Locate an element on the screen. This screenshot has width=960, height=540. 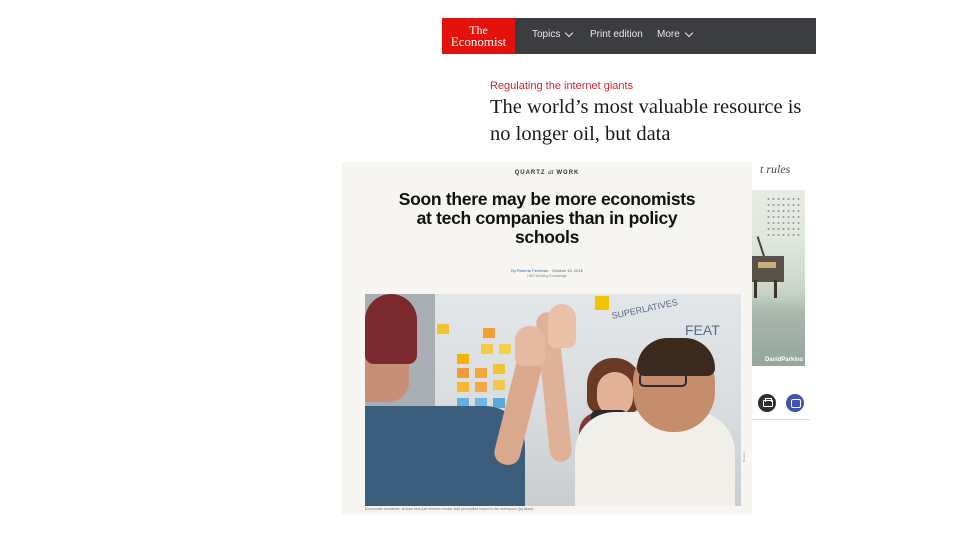
partner-label: HBS Working Knowledge is located at coordinates (547, 276).